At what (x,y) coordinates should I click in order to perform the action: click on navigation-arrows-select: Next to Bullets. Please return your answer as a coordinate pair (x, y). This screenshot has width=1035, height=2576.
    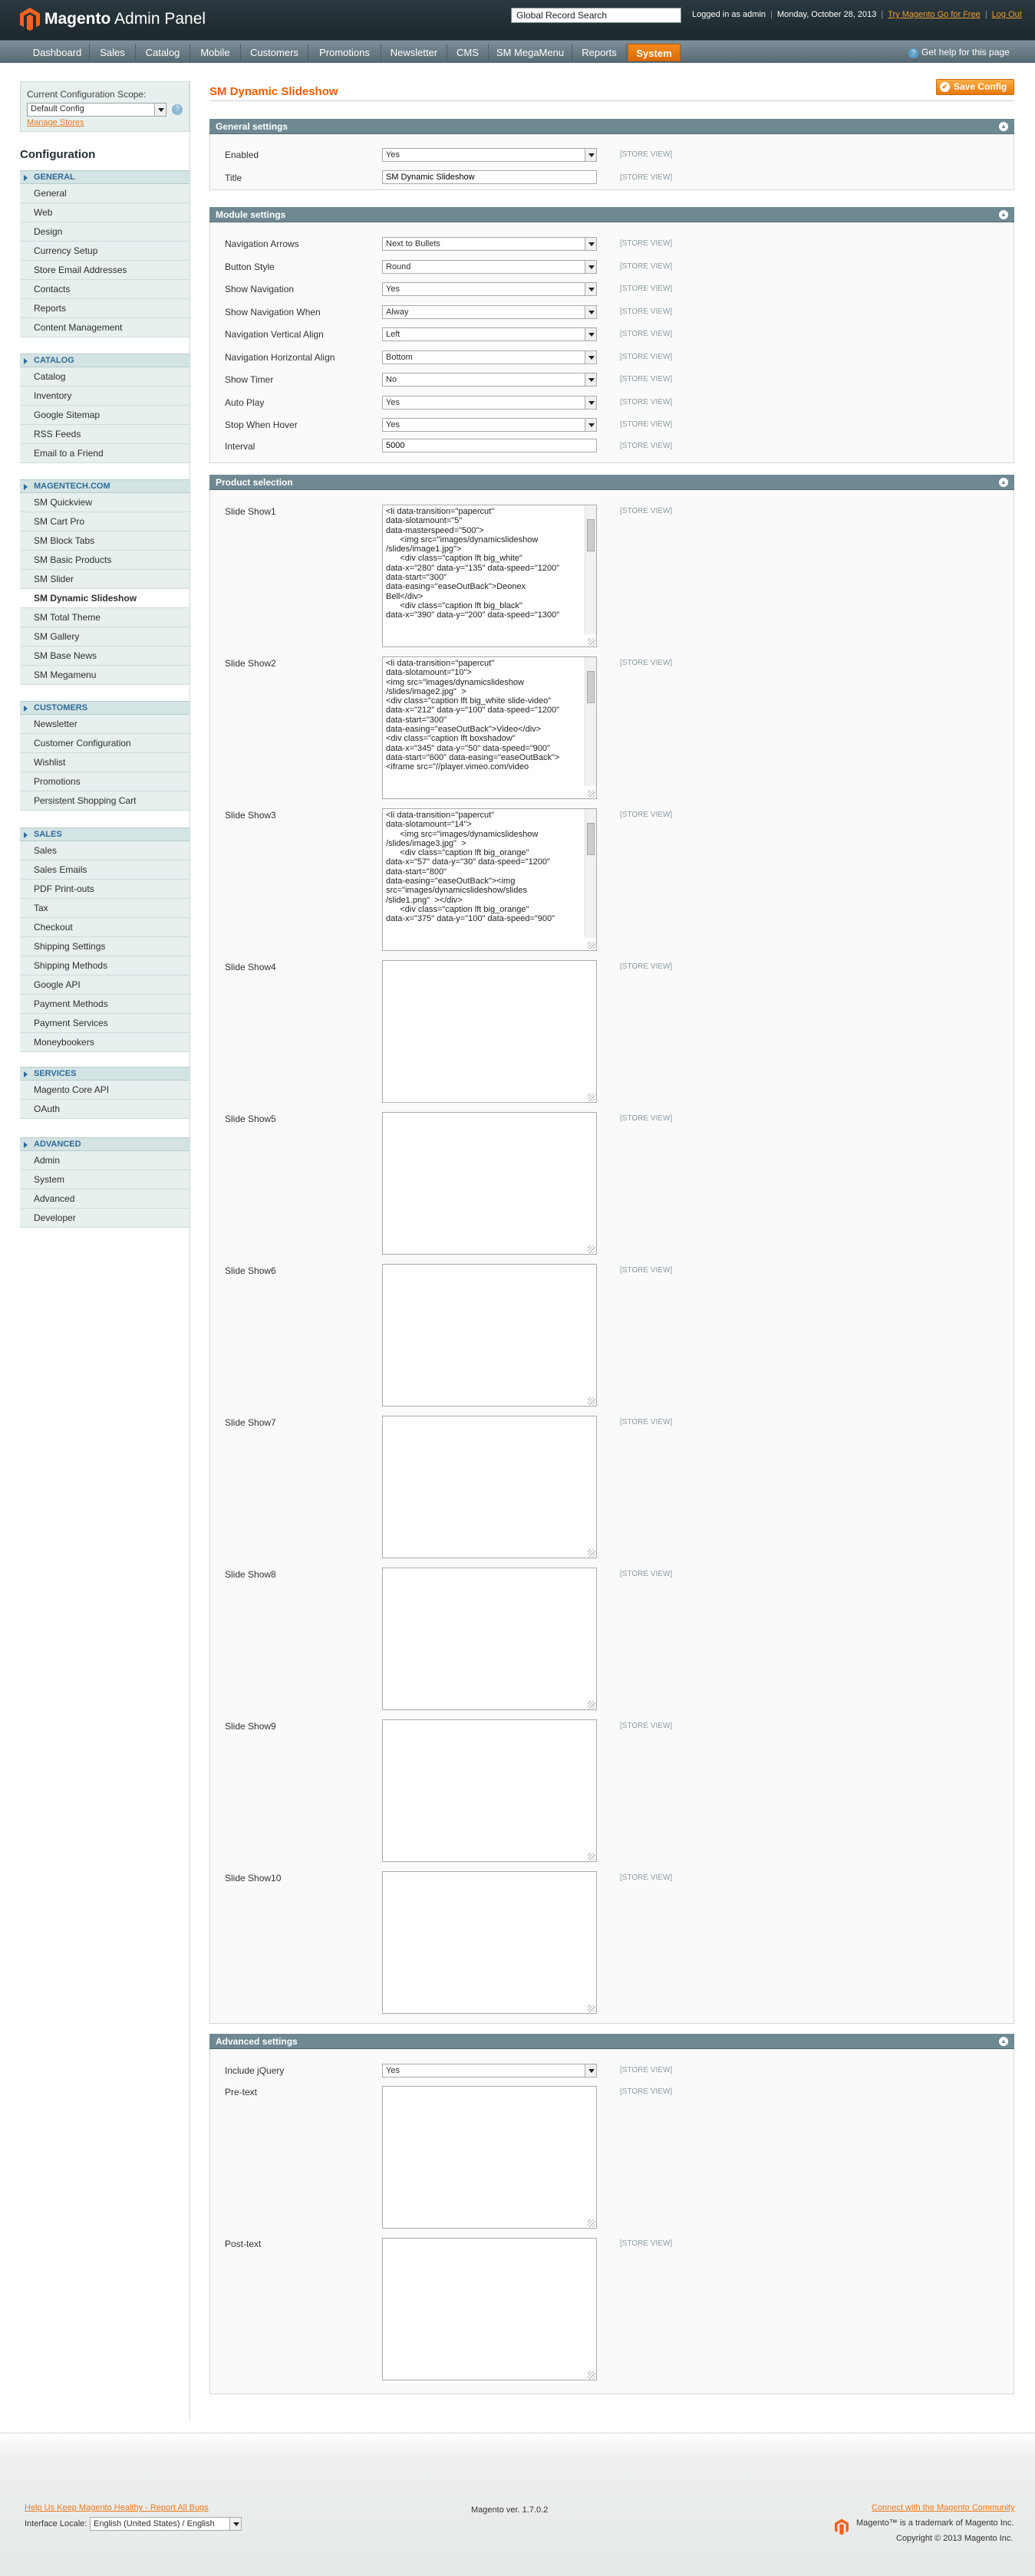
    Looking at the image, I should click on (489, 244).